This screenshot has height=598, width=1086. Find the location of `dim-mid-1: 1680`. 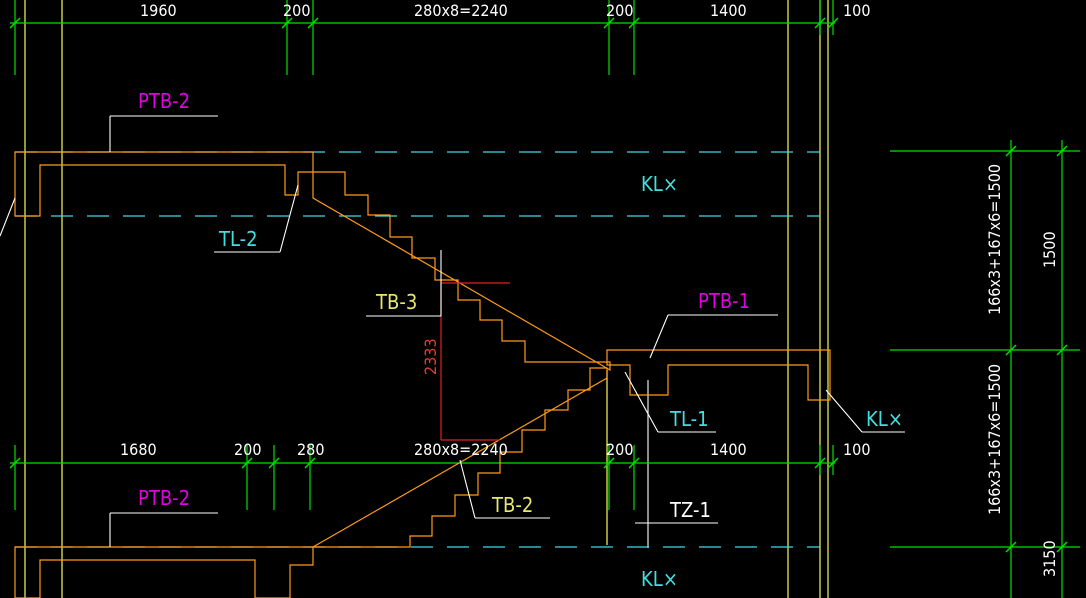

dim-mid-1: 1680 is located at coordinates (138, 449).